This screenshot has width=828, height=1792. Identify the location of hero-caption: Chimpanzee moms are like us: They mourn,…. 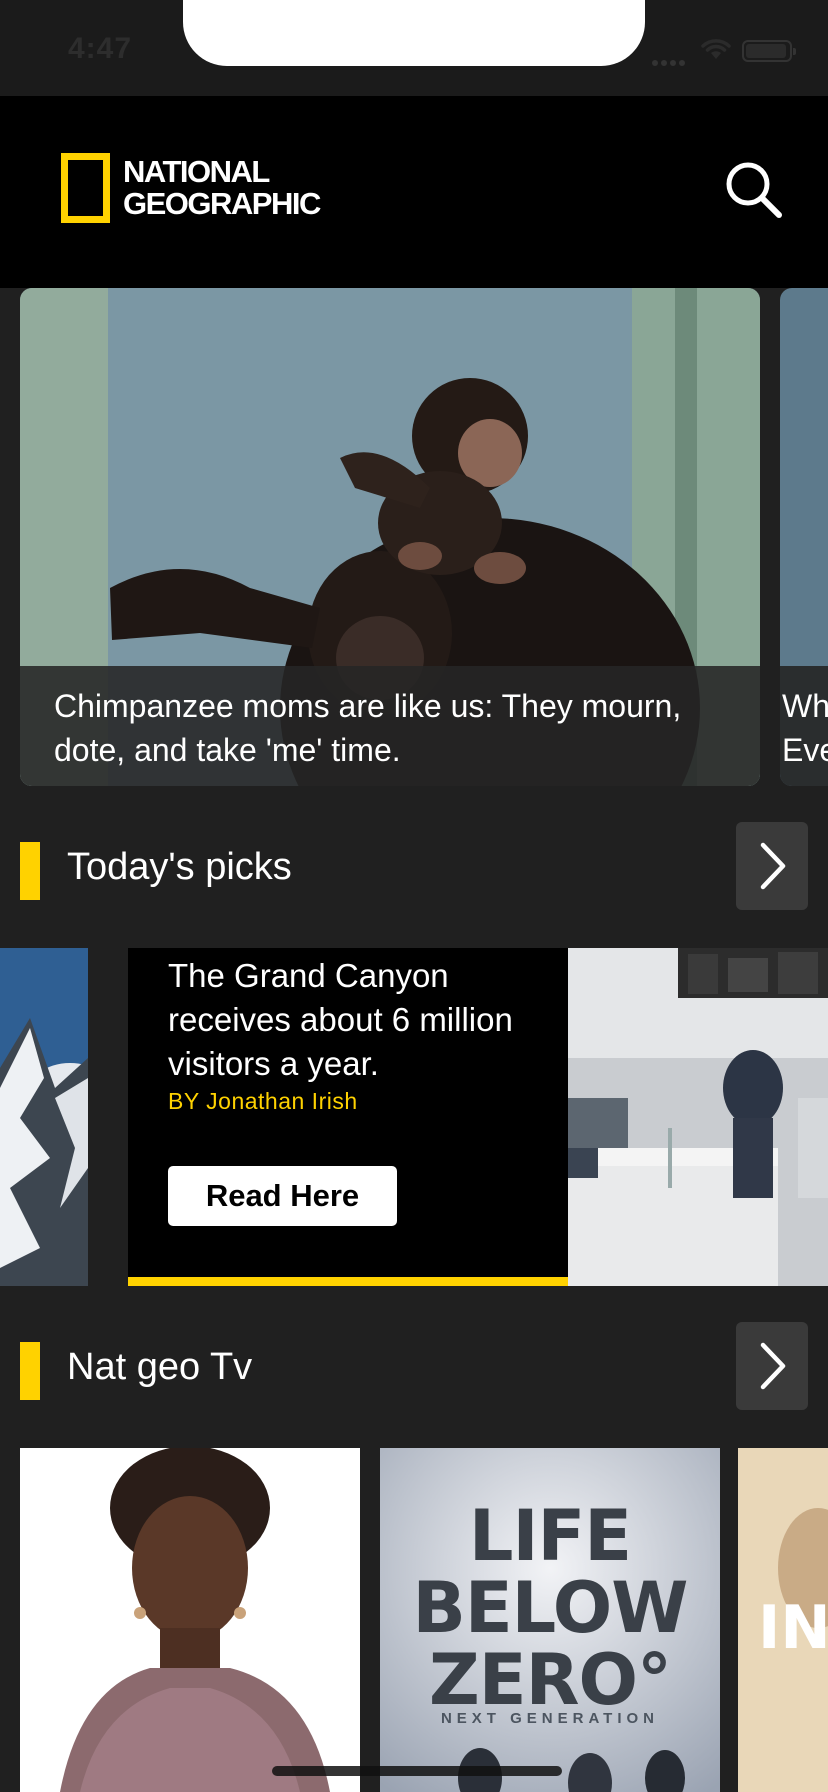
(390, 726).